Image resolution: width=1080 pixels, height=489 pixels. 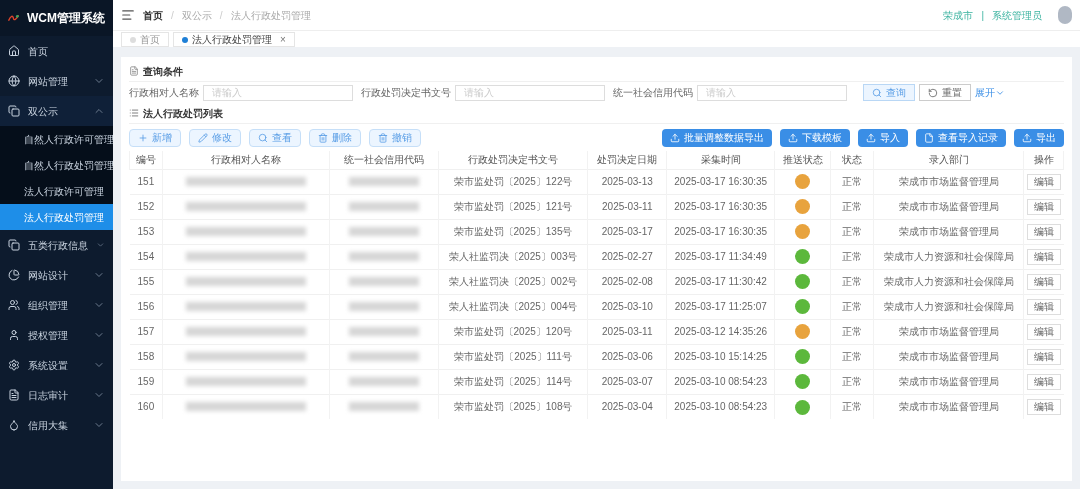 I want to click on table-cell: 2025-03-10 15:14:25, so click(x=720, y=356).